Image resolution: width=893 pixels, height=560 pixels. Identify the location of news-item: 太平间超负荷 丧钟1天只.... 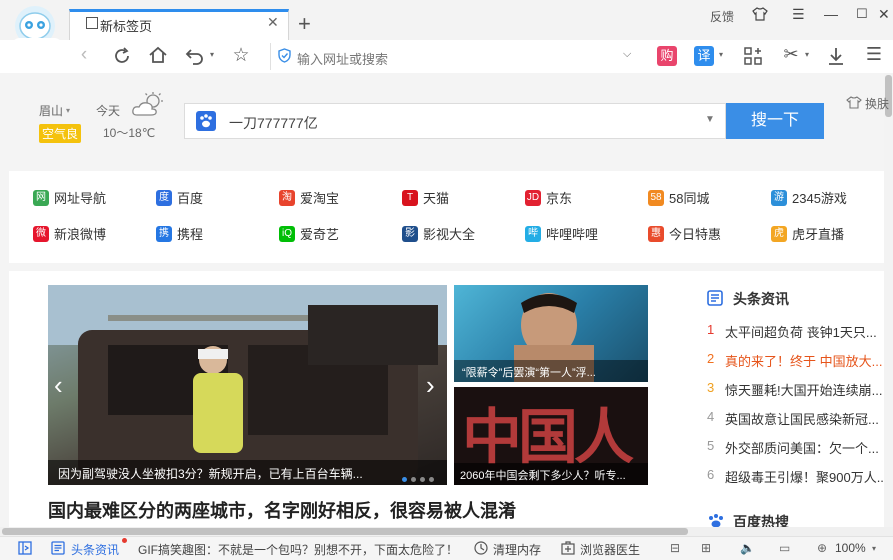
(804, 331).